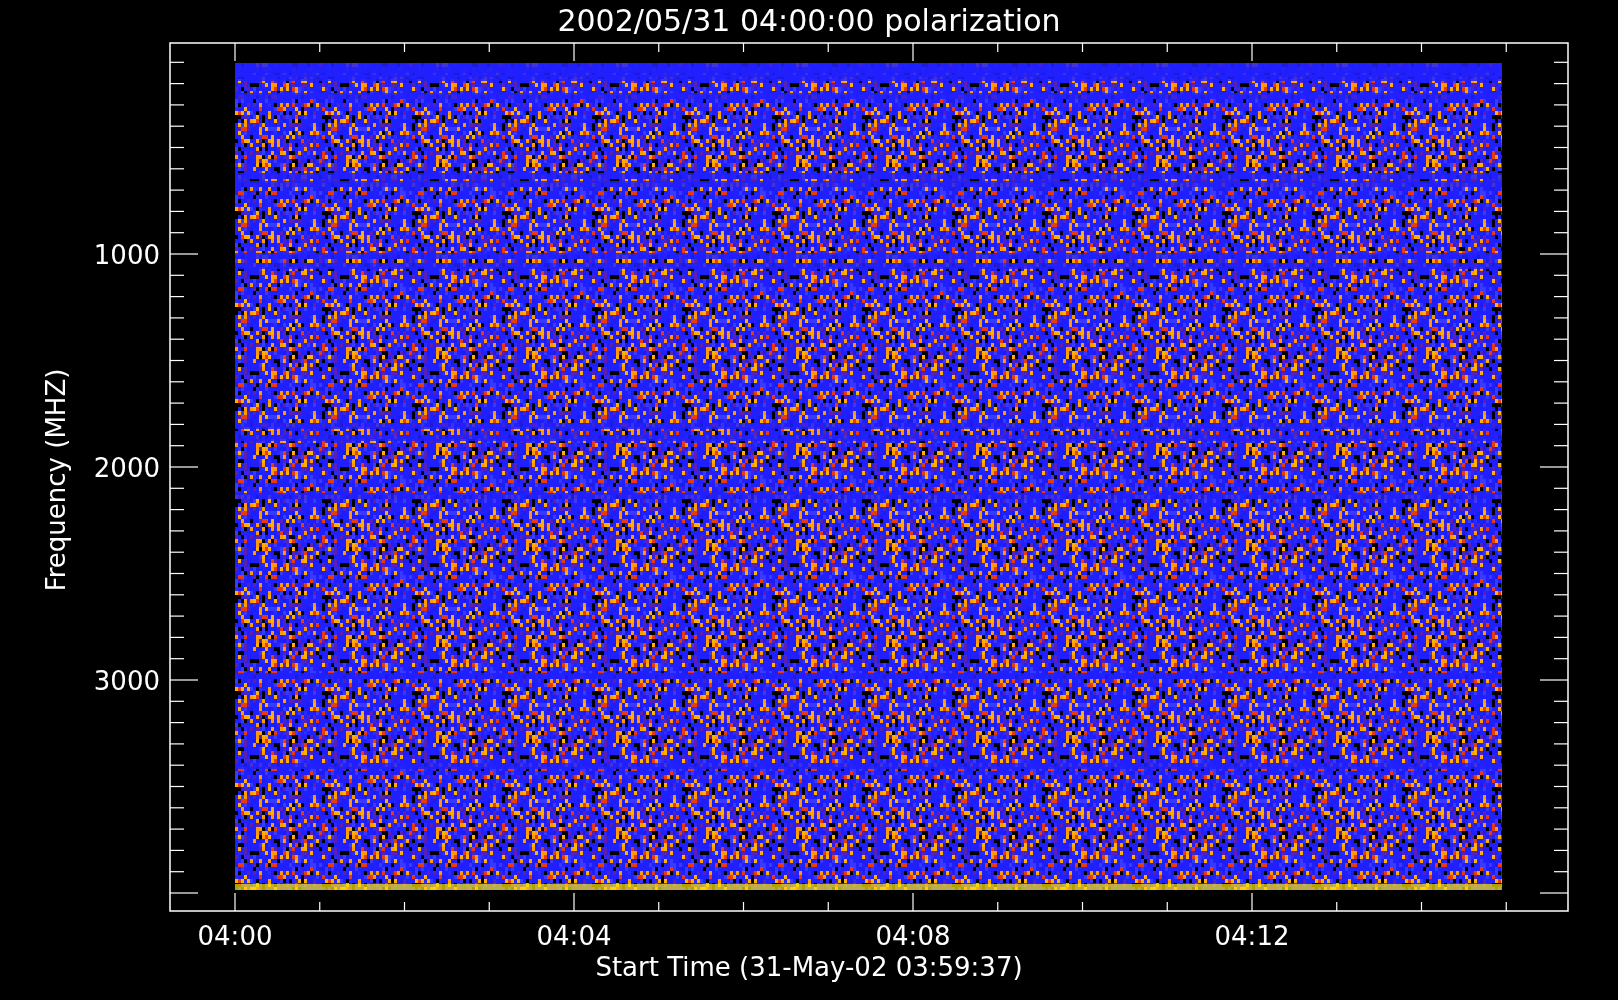 This screenshot has height=1000, width=1618. I want to click on plot-title: 2002/05/31 04:00:00 polarization, so click(809, 20).